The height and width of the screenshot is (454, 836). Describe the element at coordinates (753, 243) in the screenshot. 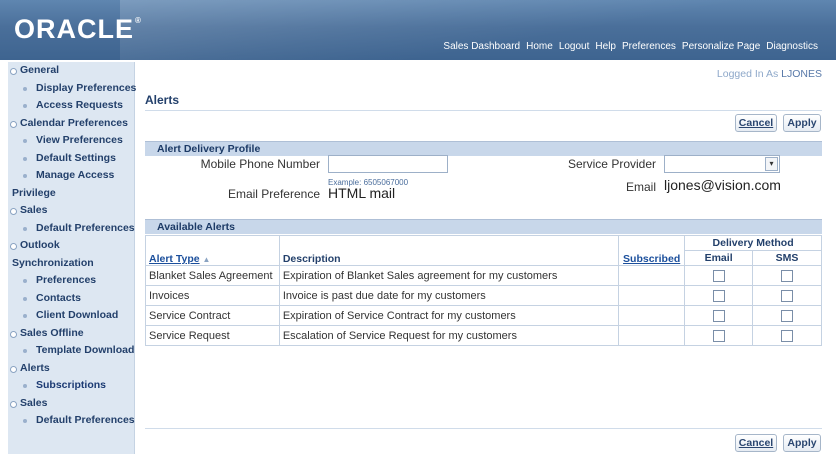

I see `col-delivery-method: Delivery Method` at that location.